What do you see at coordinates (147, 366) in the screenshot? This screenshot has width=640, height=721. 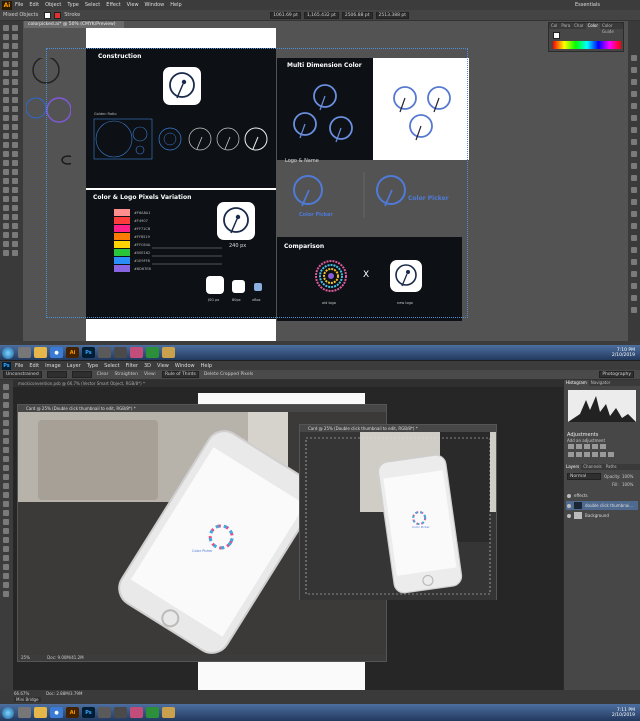 I see `ps-menu-3d: 3D` at bounding box center [147, 366].